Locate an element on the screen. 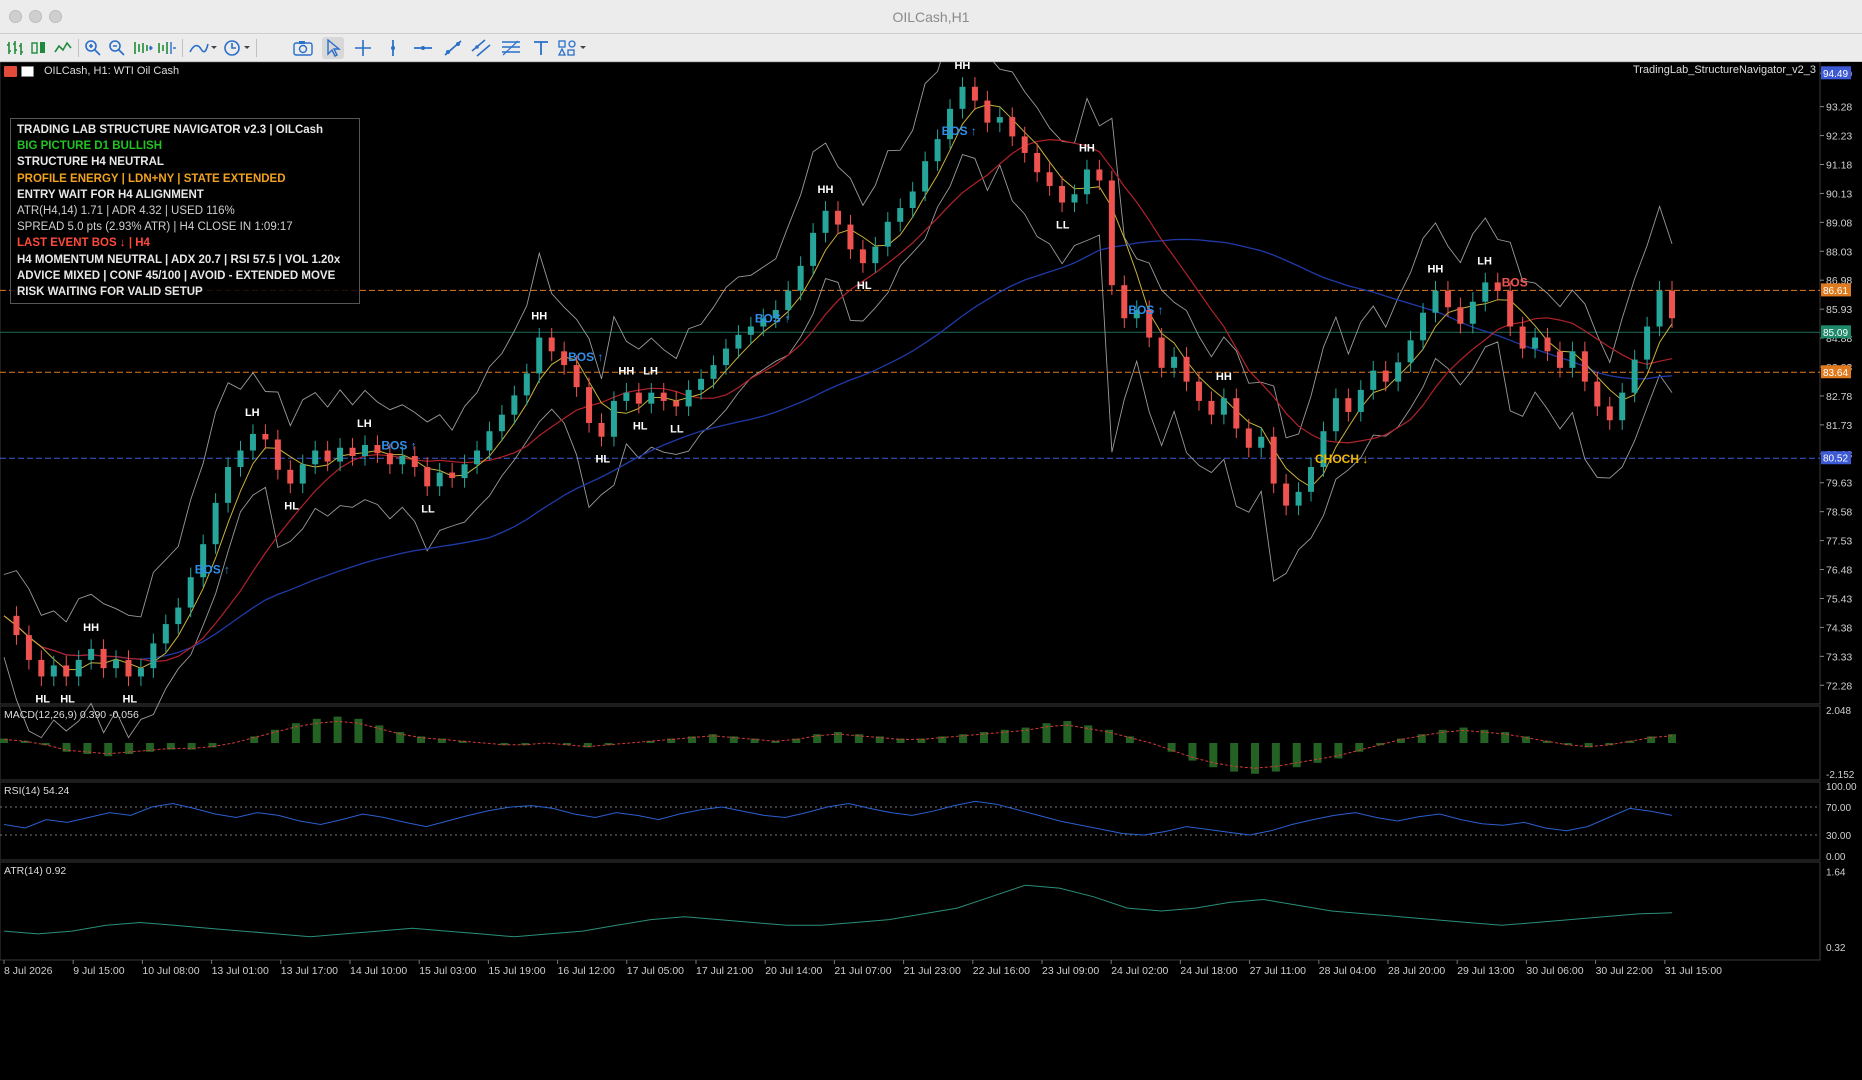  title-bar: OILCash,H1 is located at coordinates (931, 17).